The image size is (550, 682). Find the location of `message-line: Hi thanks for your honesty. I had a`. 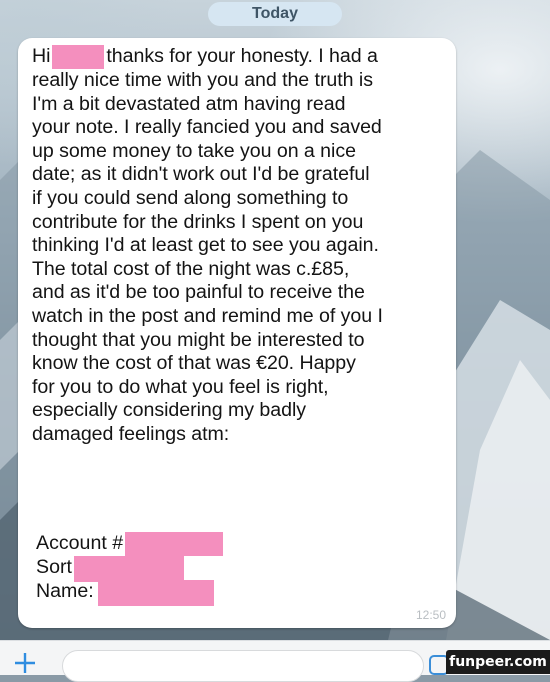

message-line: Hi thanks for your honesty. I had a is located at coordinates (205, 57).